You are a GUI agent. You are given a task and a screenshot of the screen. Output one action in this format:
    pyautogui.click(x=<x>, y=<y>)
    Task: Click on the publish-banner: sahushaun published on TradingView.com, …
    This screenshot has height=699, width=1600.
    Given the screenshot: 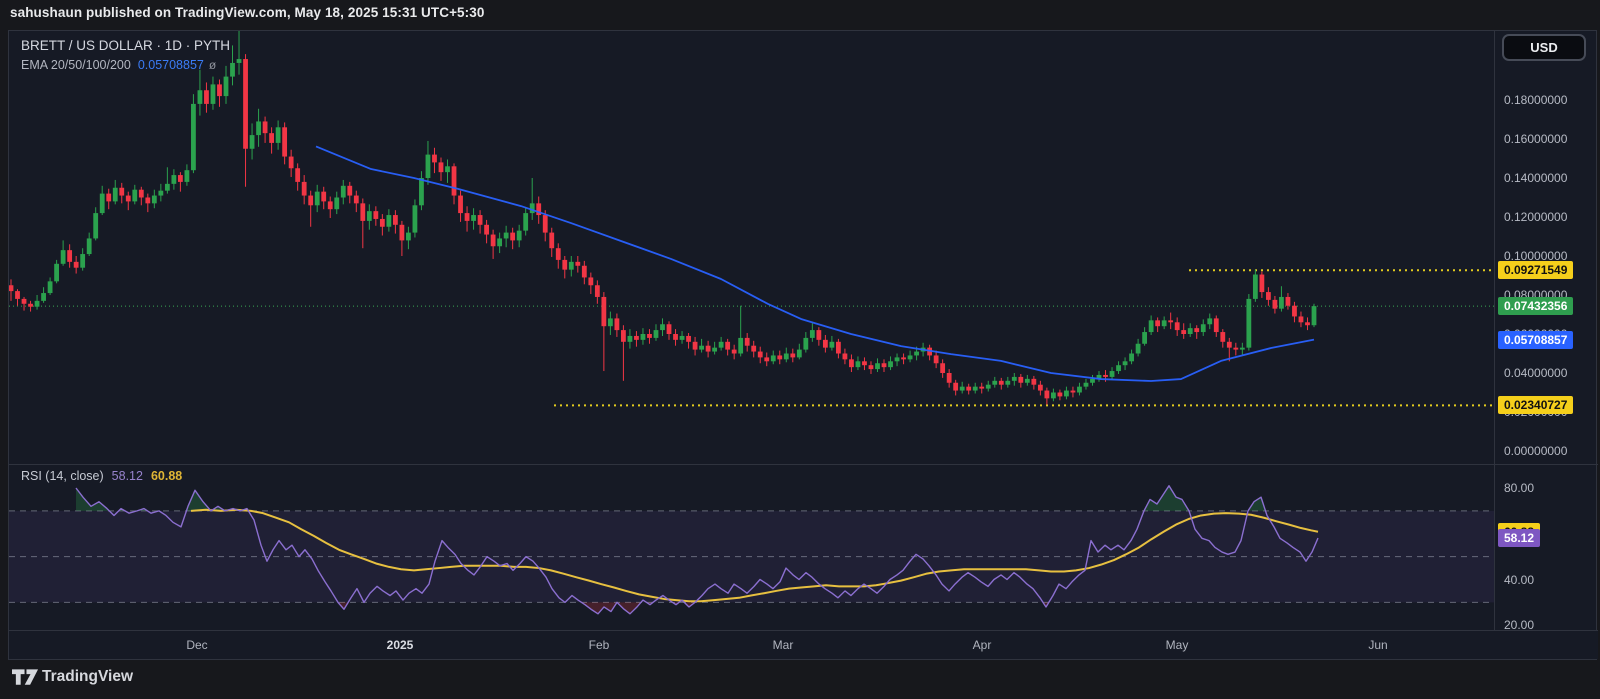 What is the action you would take?
    pyautogui.click(x=800, y=15)
    